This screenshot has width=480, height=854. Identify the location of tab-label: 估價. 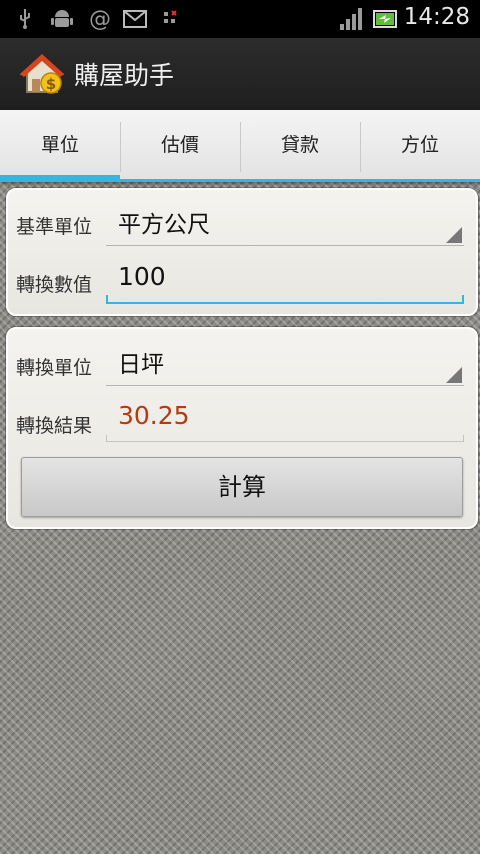
(179, 145).